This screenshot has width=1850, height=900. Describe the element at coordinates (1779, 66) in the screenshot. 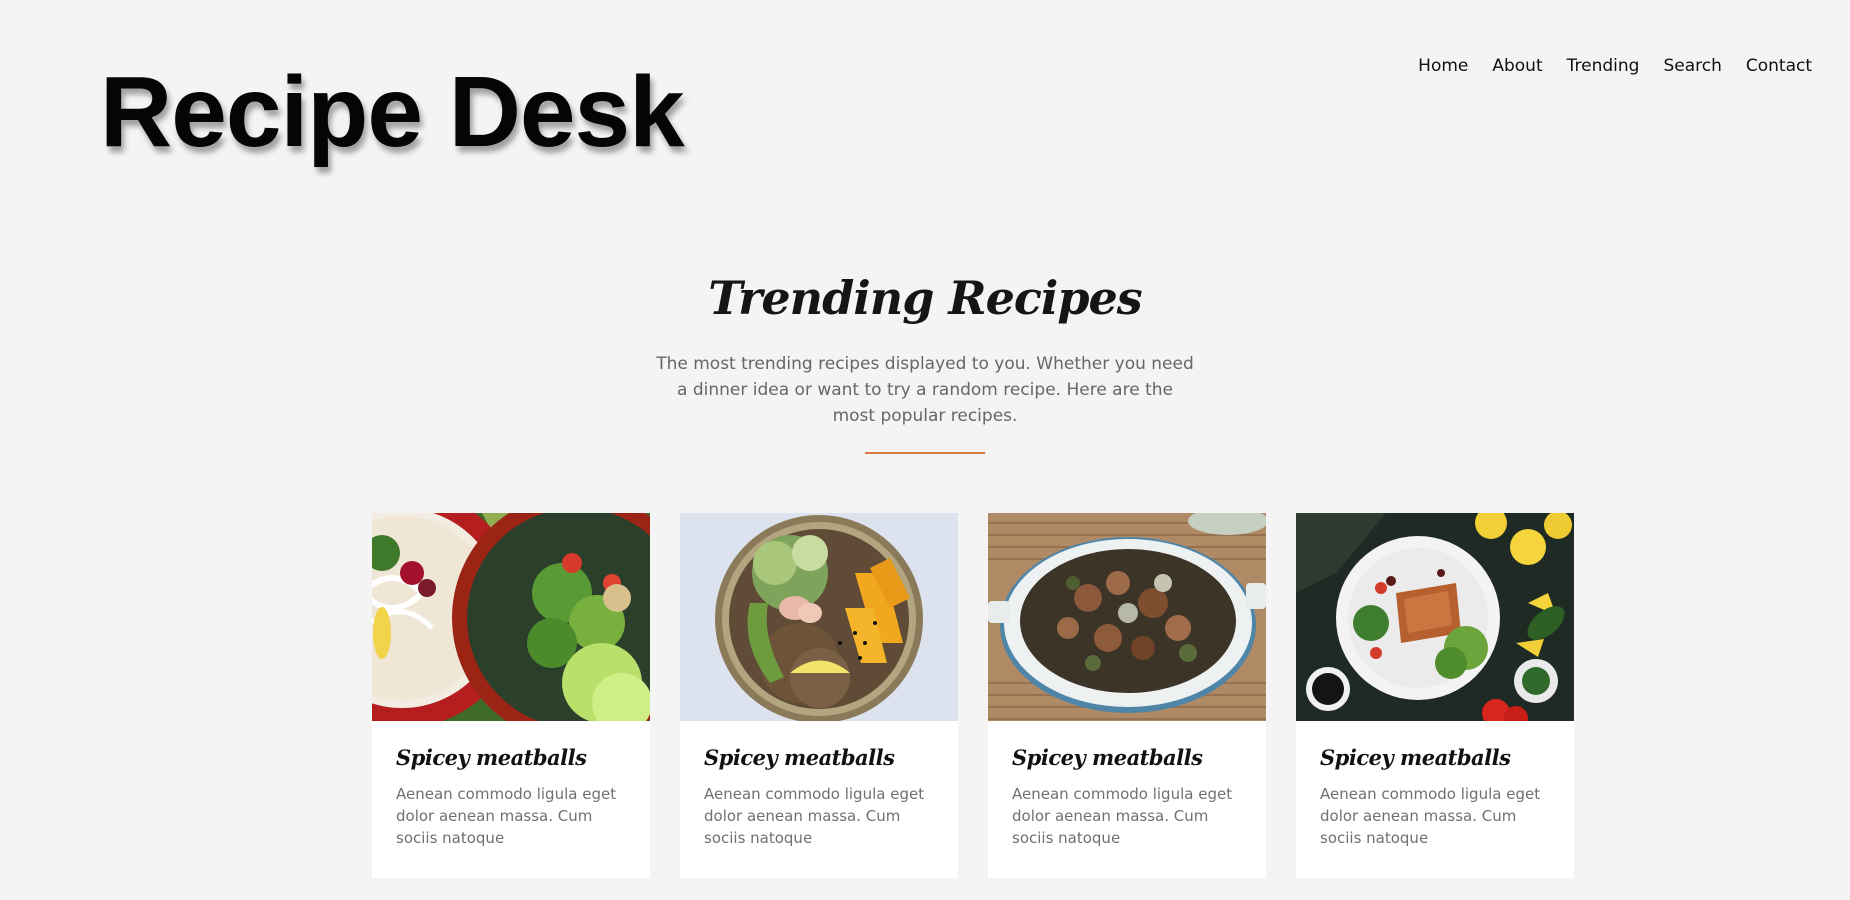

I see `nav-link-contact: Contact` at that location.